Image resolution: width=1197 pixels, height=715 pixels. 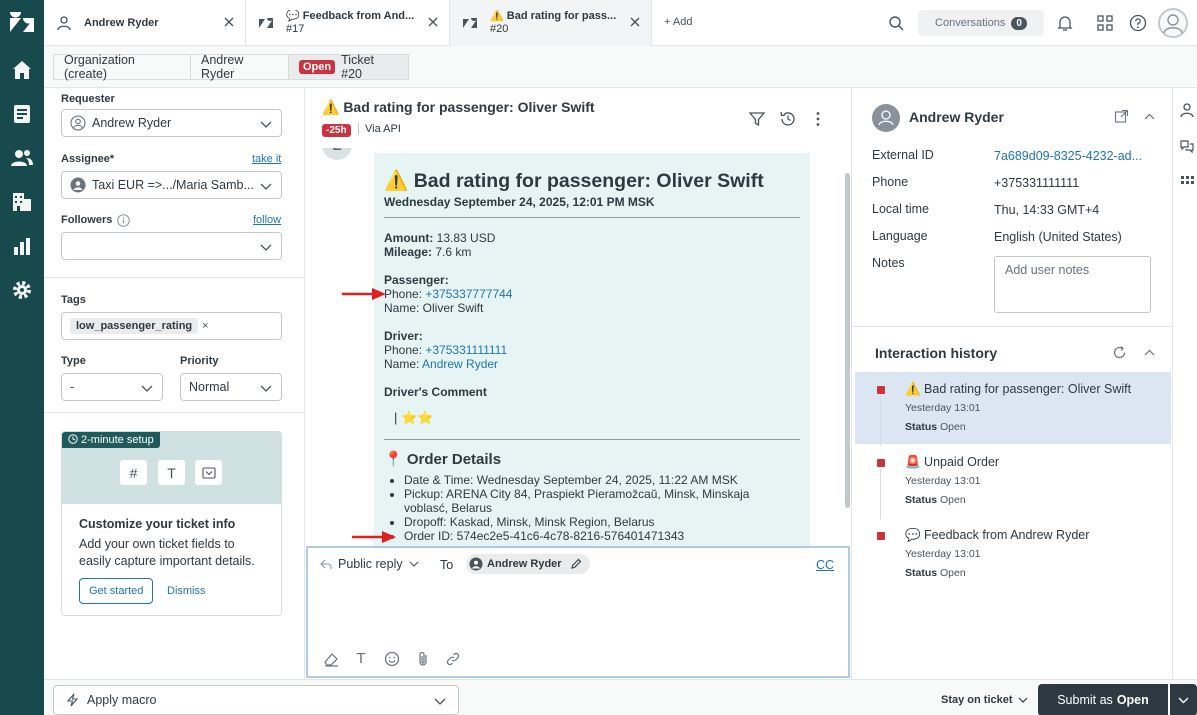 What do you see at coordinates (369, 564) in the screenshot?
I see `reply-type-dropdown: Public reply` at bounding box center [369, 564].